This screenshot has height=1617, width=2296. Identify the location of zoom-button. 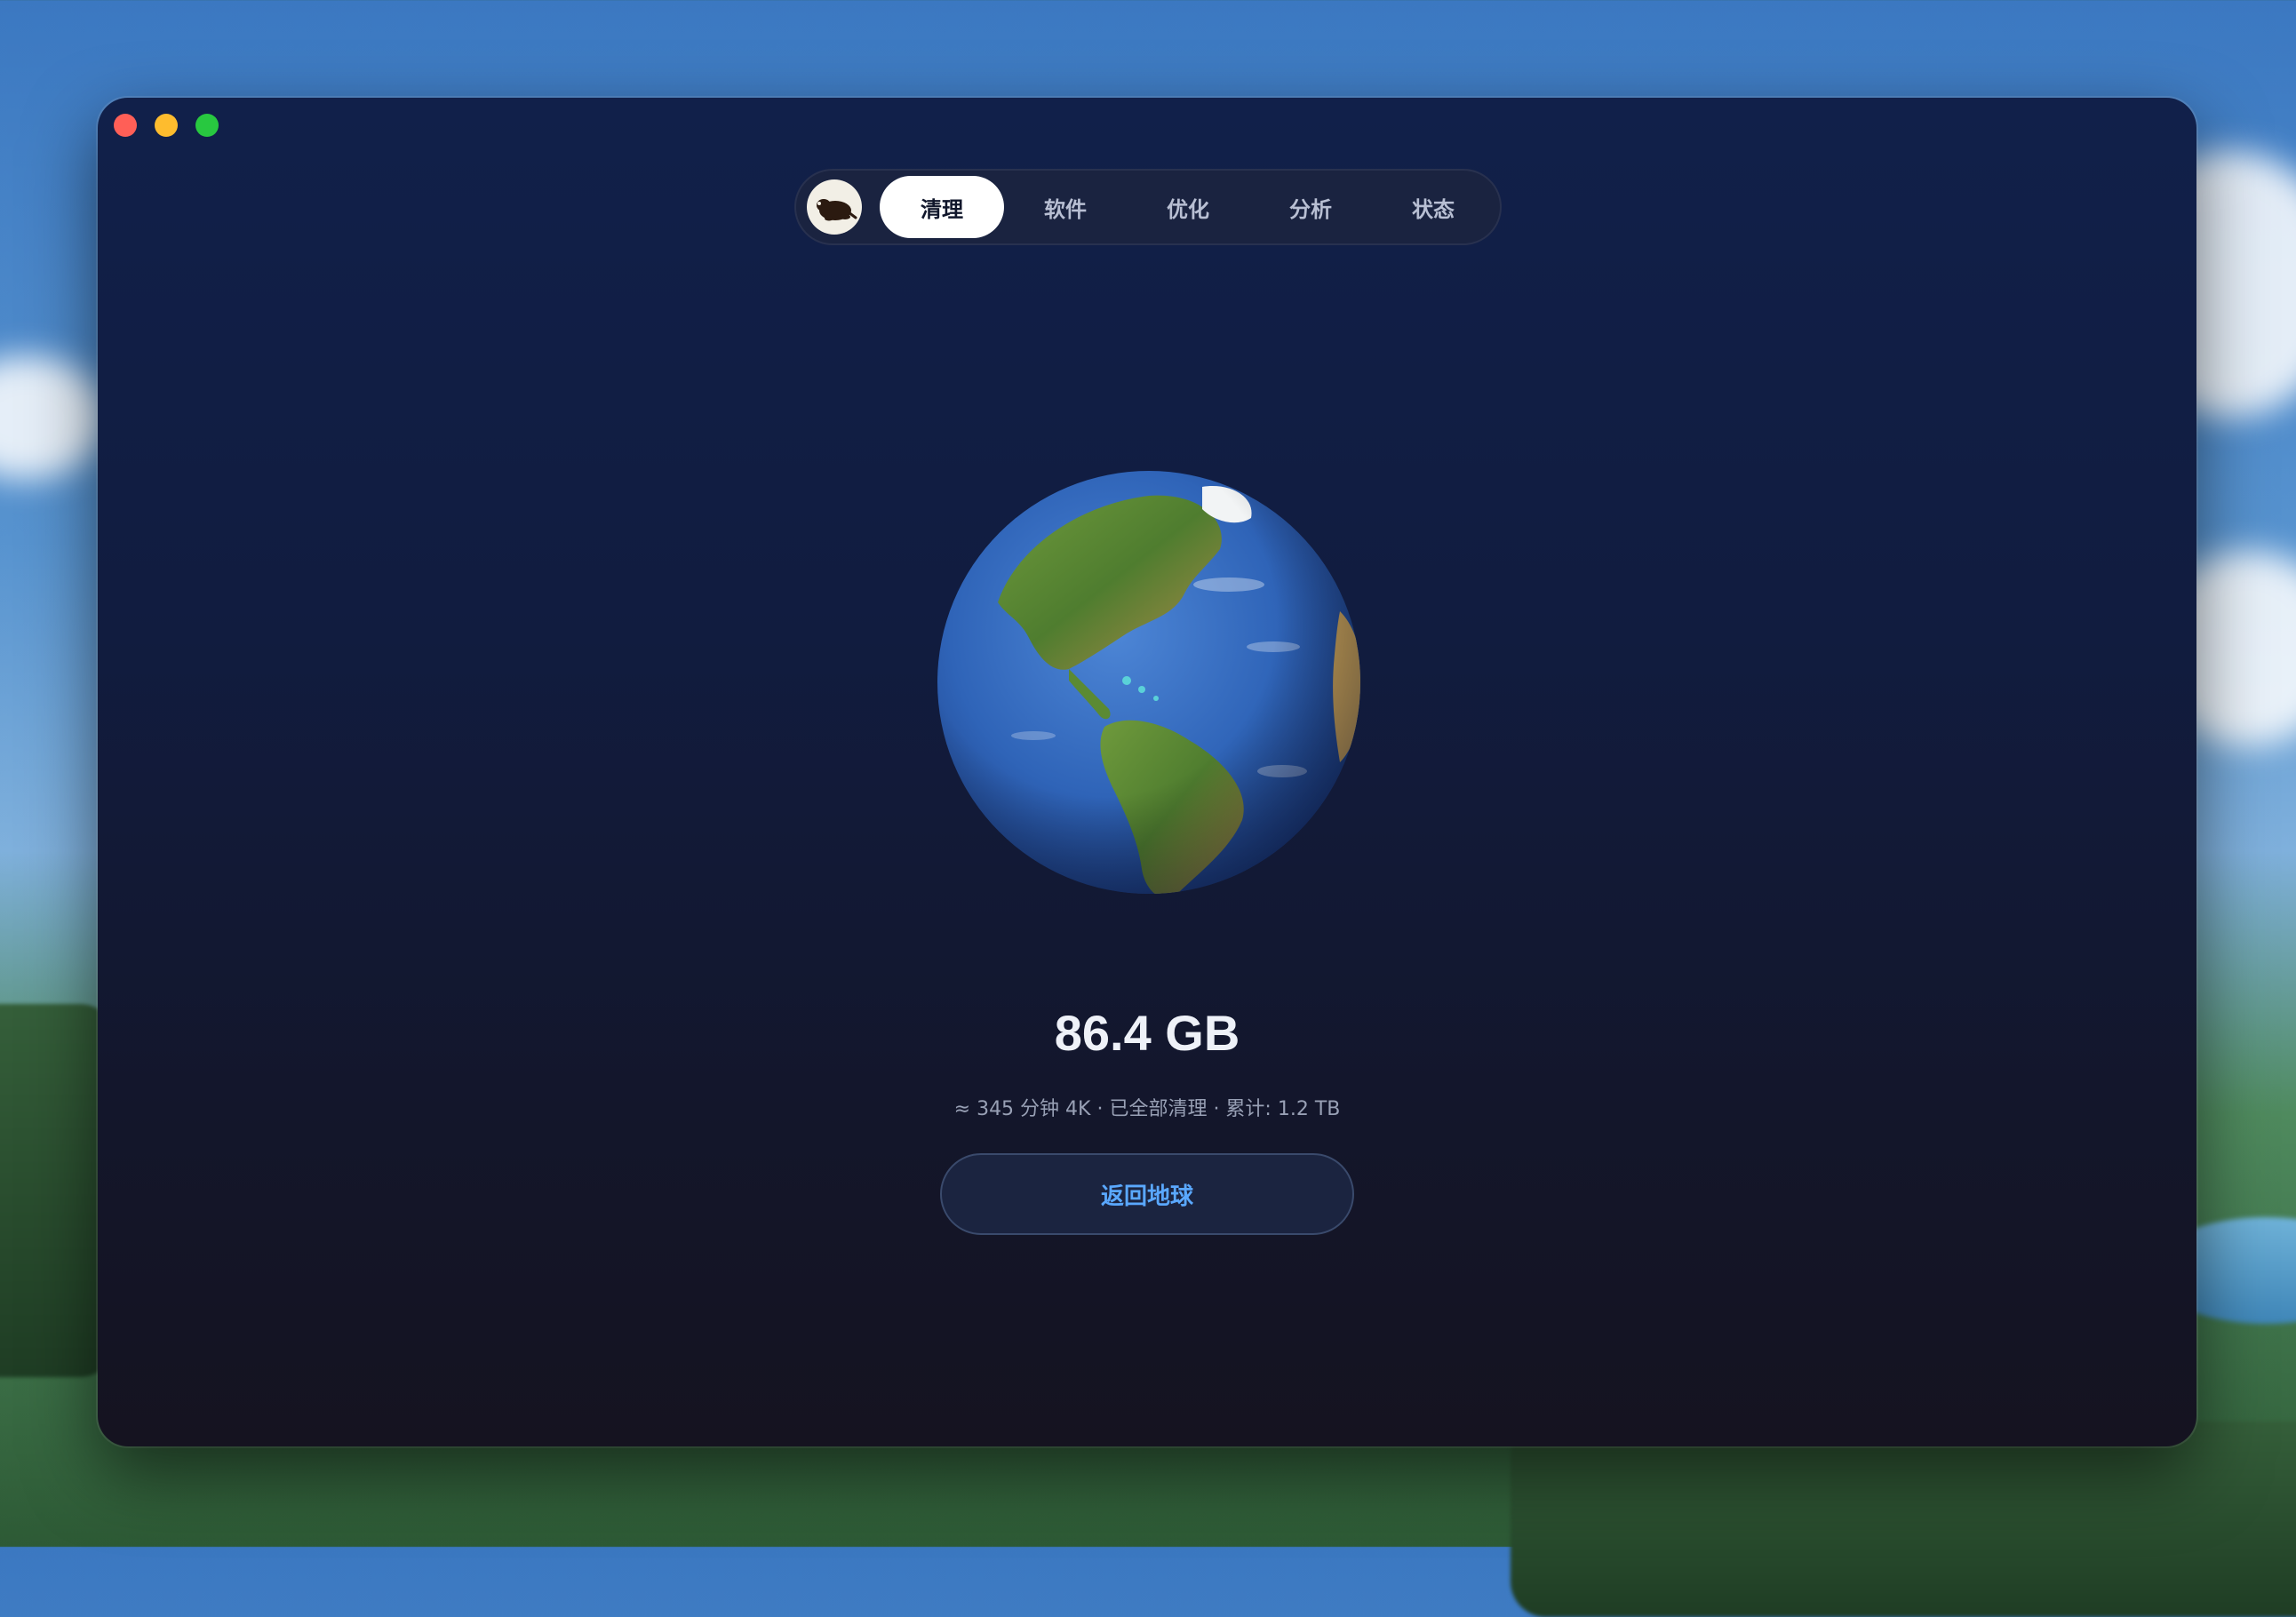
(207, 126).